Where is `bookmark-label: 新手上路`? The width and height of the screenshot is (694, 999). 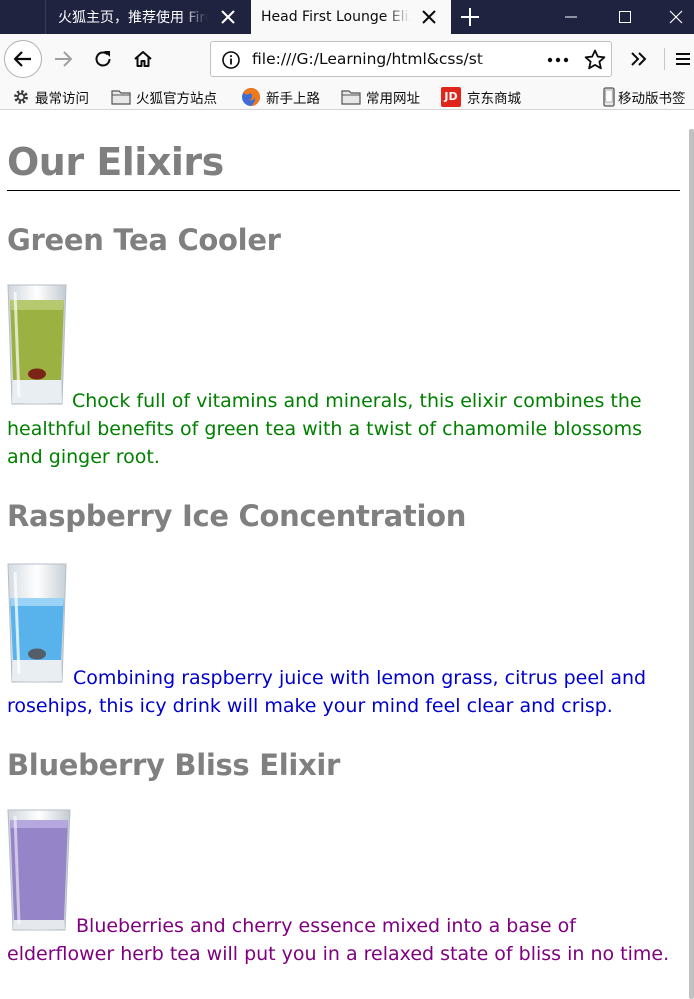 bookmark-label: 新手上路 is located at coordinates (293, 99).